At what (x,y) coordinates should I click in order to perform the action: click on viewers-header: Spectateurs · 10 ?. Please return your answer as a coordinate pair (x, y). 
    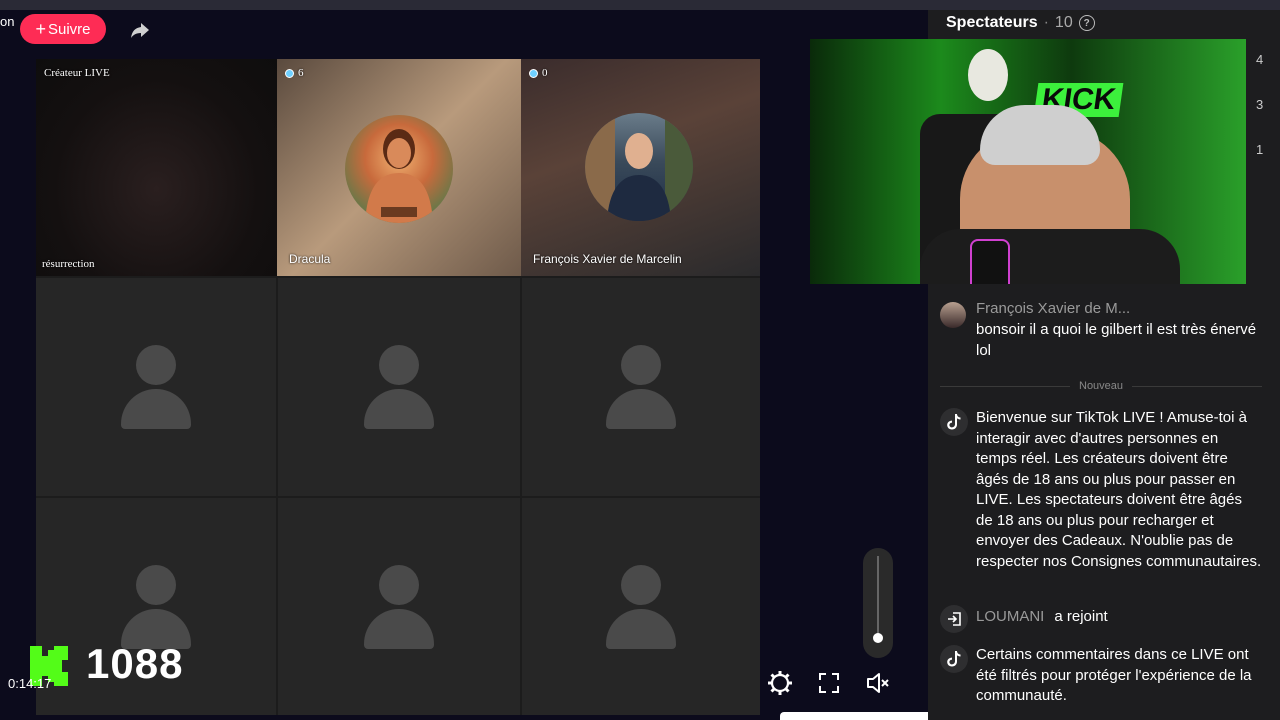
    Looking at the image, I should click on (1020, 23).